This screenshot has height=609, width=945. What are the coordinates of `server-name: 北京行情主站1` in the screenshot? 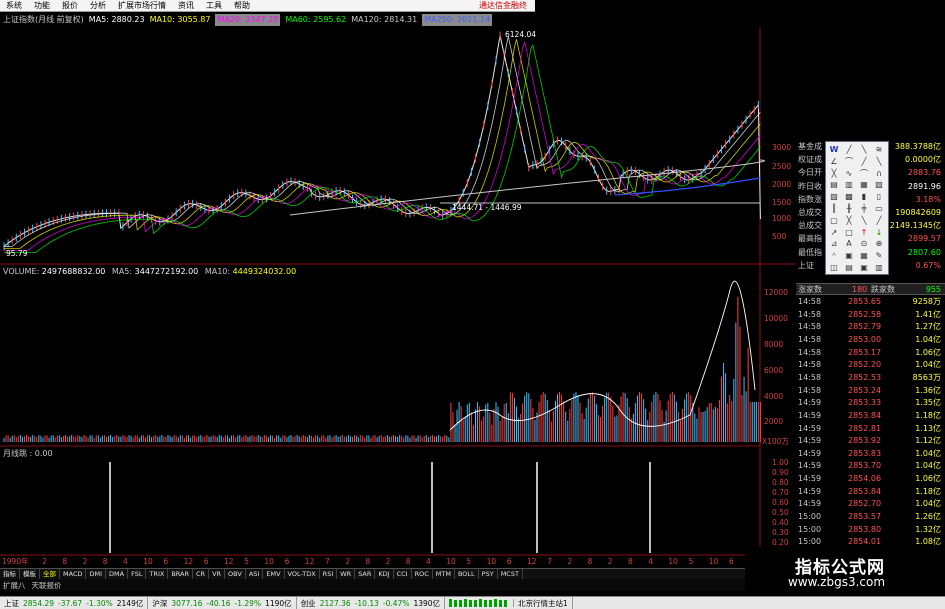 It's located at (543, 602).